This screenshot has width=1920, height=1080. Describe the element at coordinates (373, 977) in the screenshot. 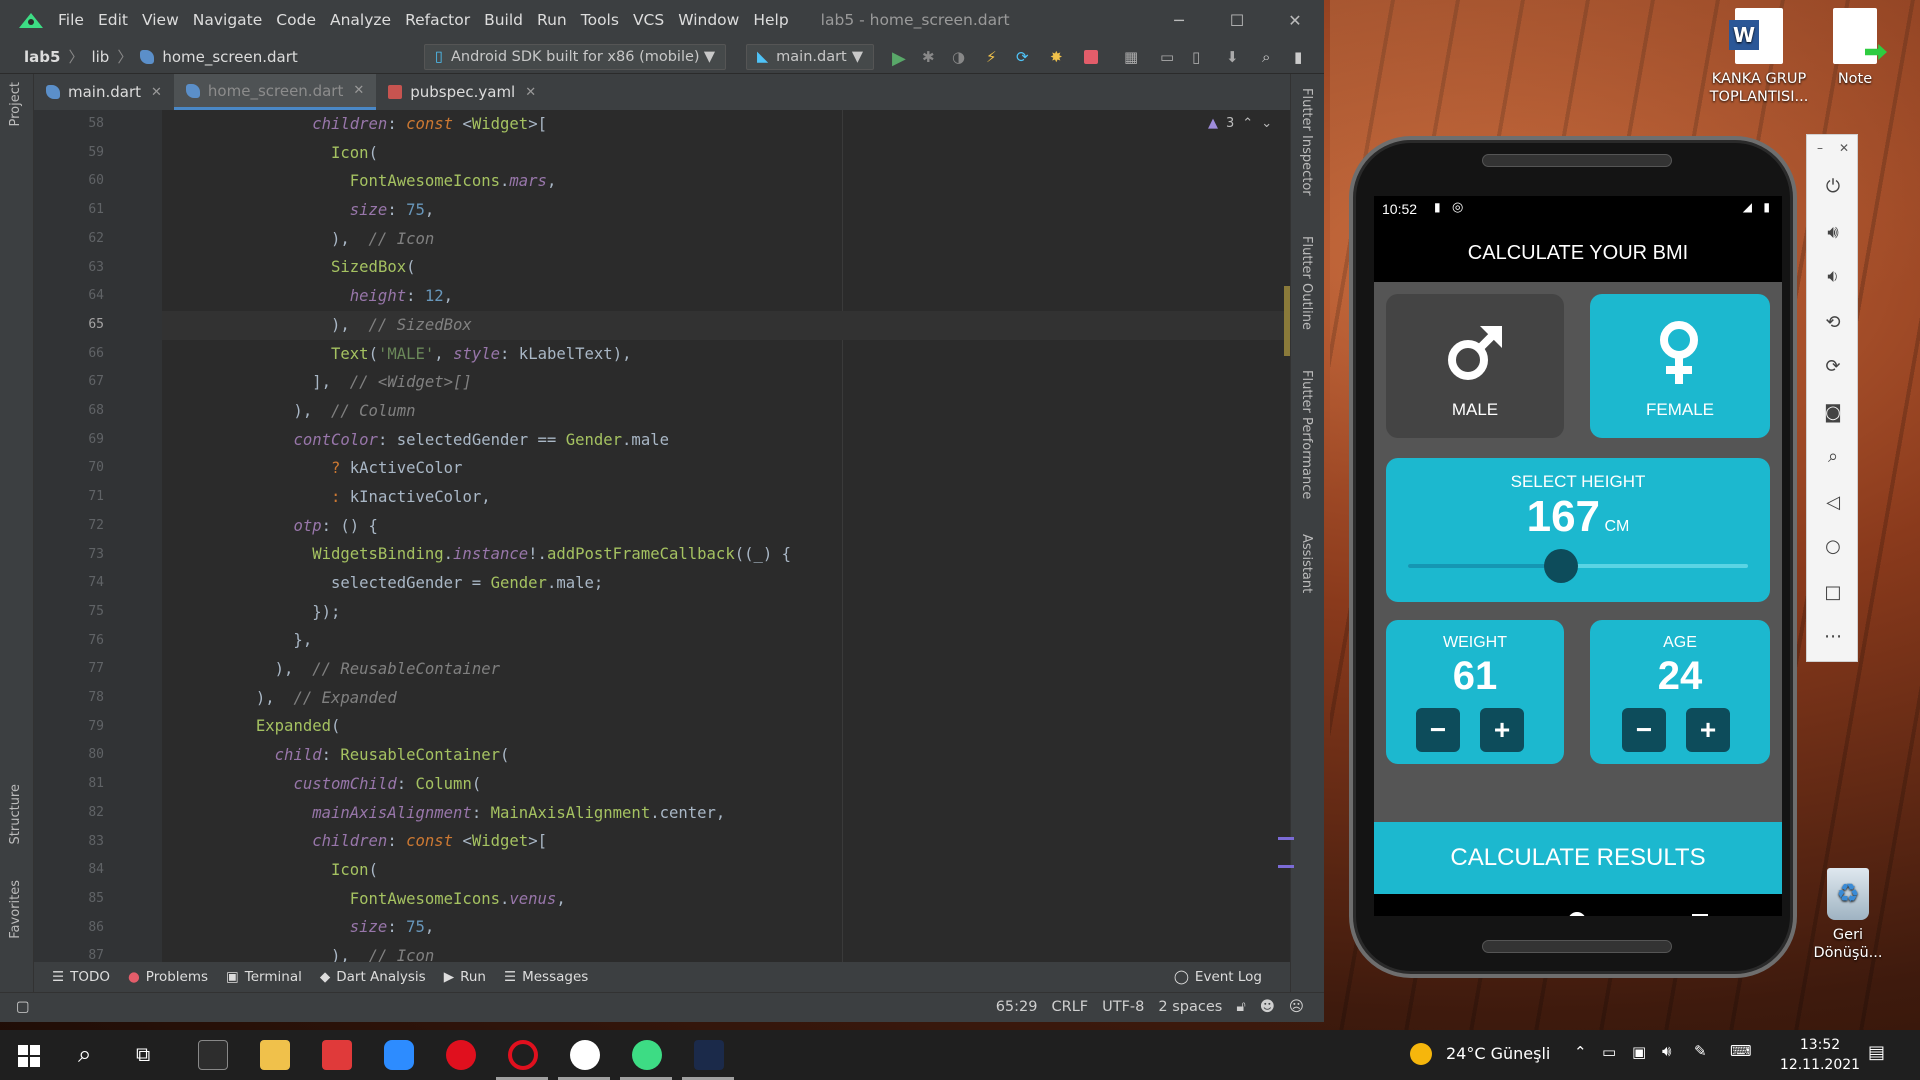

I see `tool-dart-analysis: ◆ Dart Analysis` at that location.